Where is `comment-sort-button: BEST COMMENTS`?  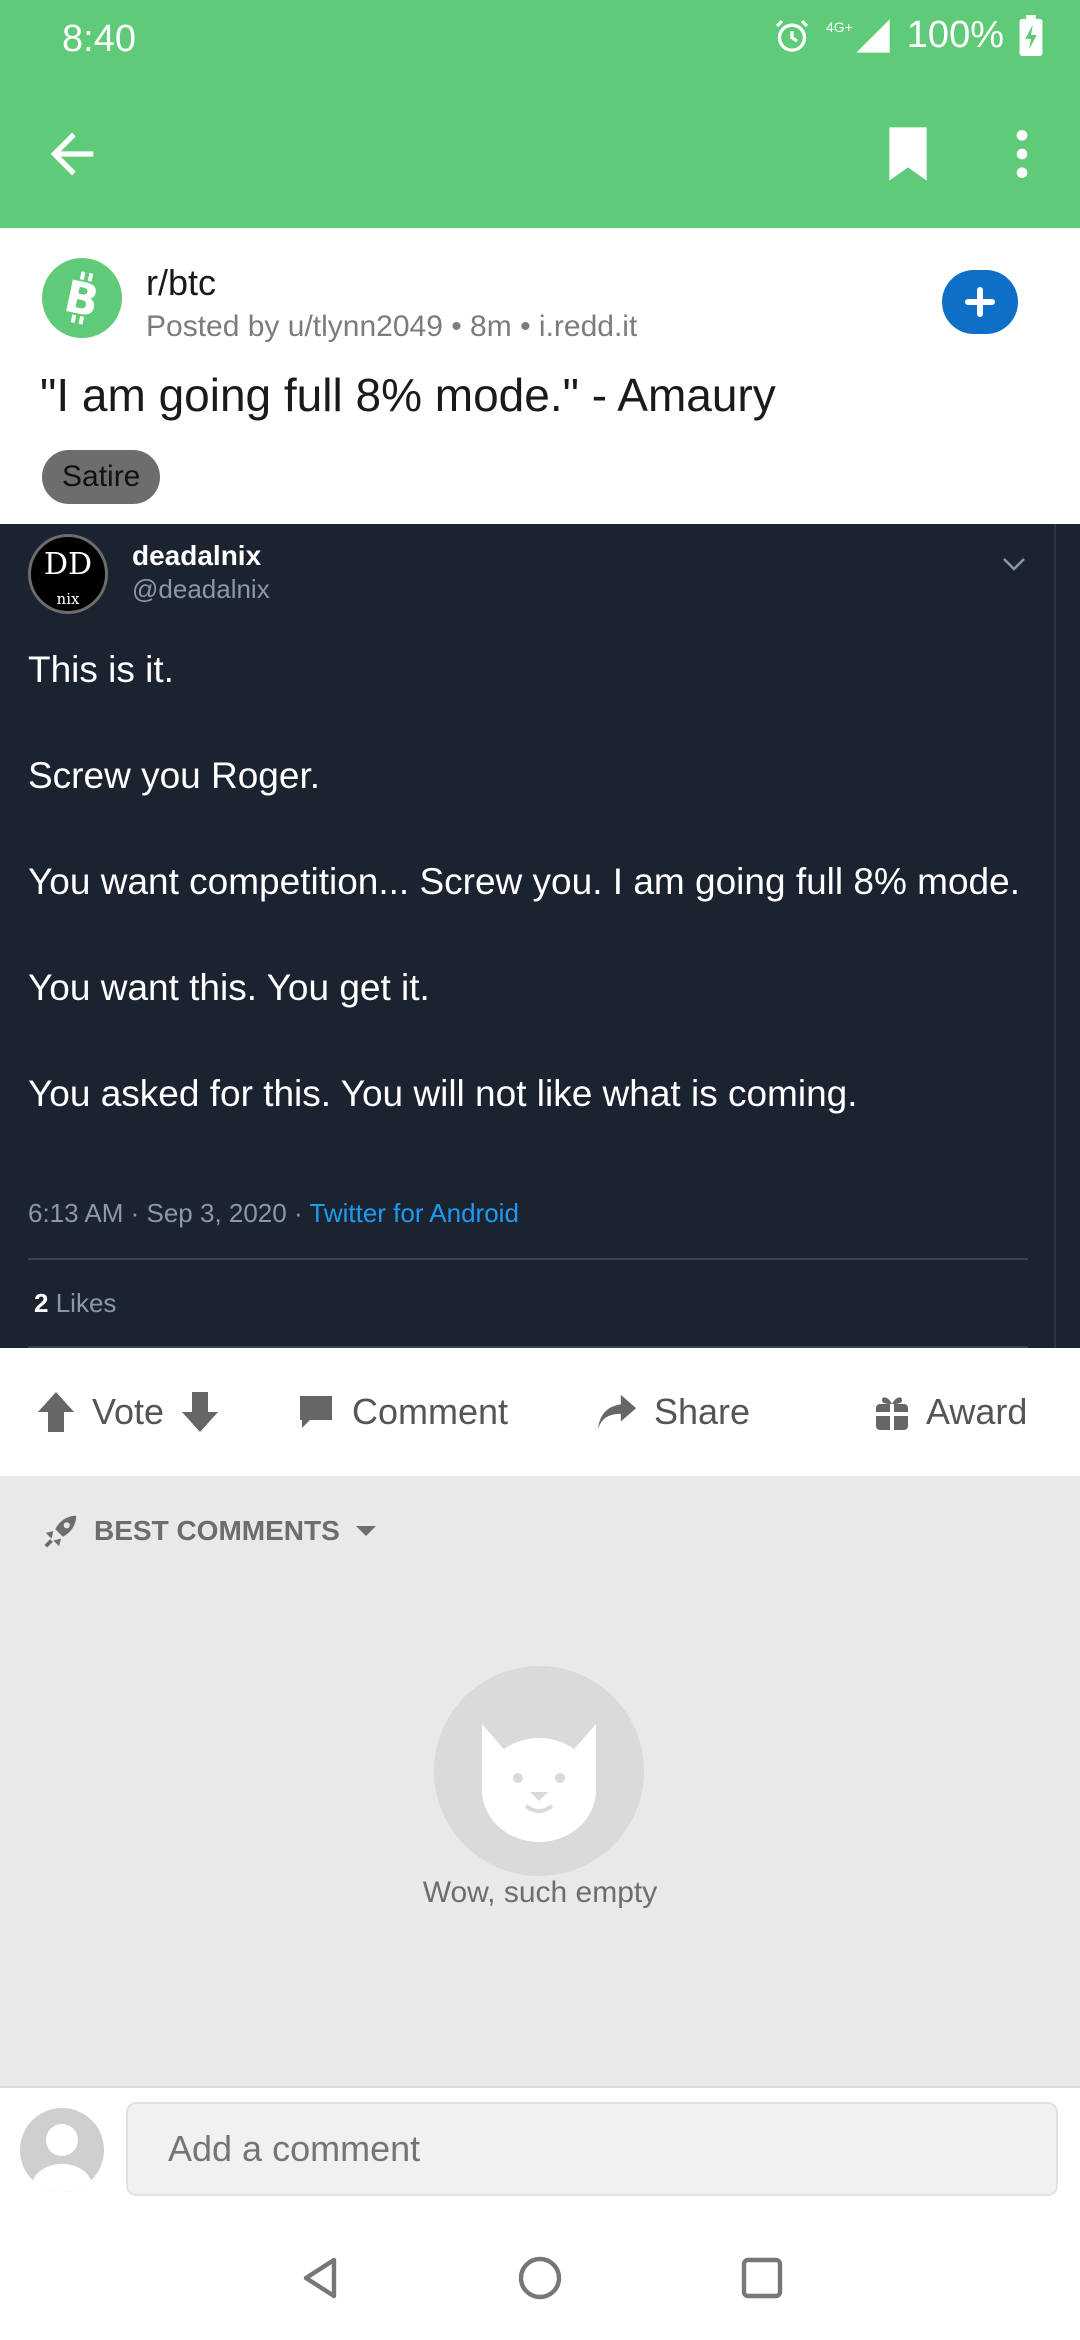
comment-sort-button: BEST COMMENTS is located at coordinates (210, 1531).